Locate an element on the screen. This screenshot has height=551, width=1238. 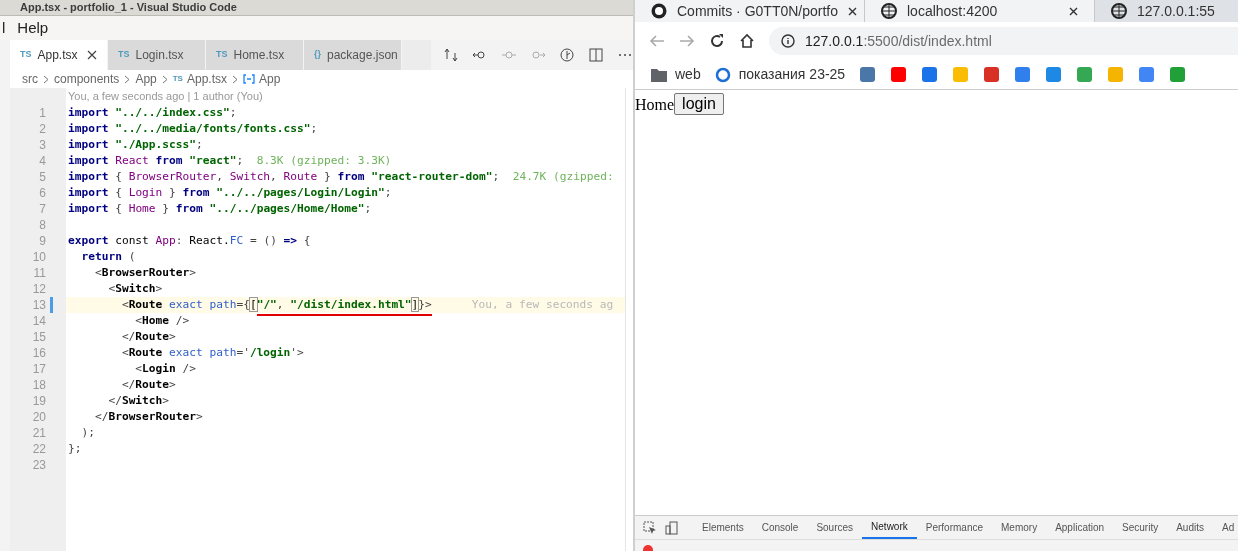
devtools-tab: Console is located at coordinates (780, 527).